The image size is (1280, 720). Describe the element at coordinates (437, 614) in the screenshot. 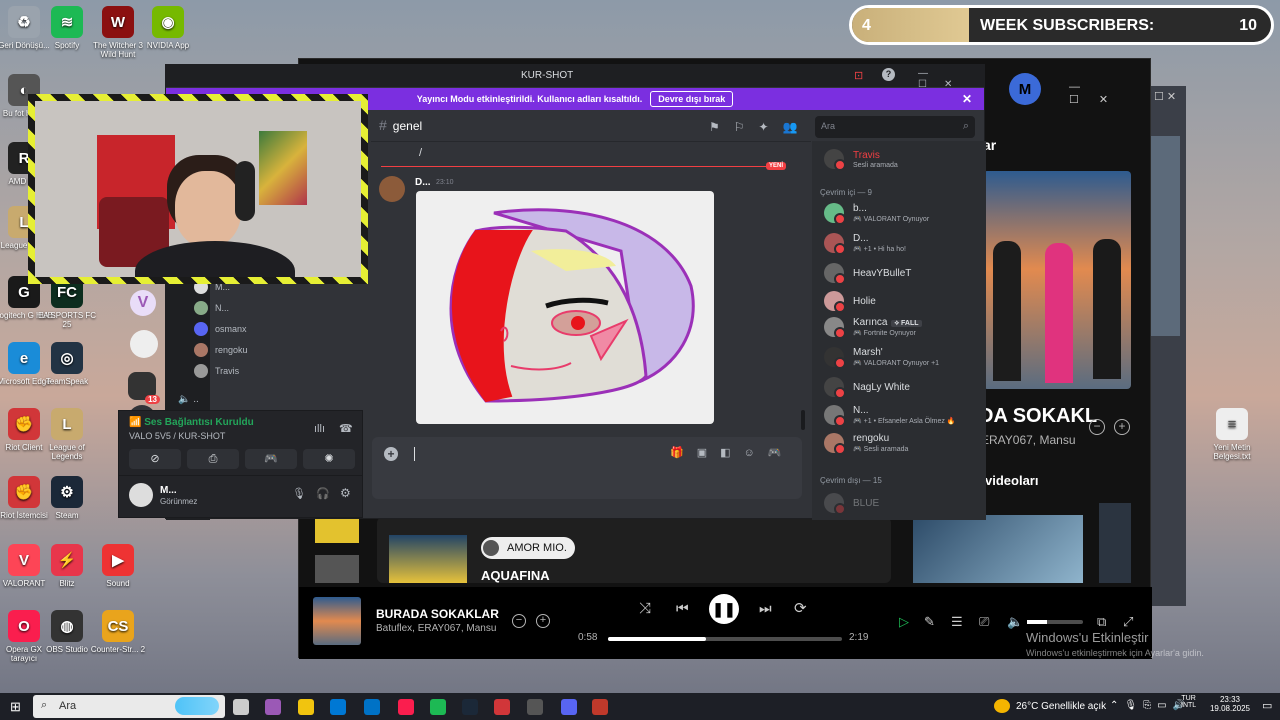

I see `now-playing-title: BURADA SOKAKLAR` at that location.